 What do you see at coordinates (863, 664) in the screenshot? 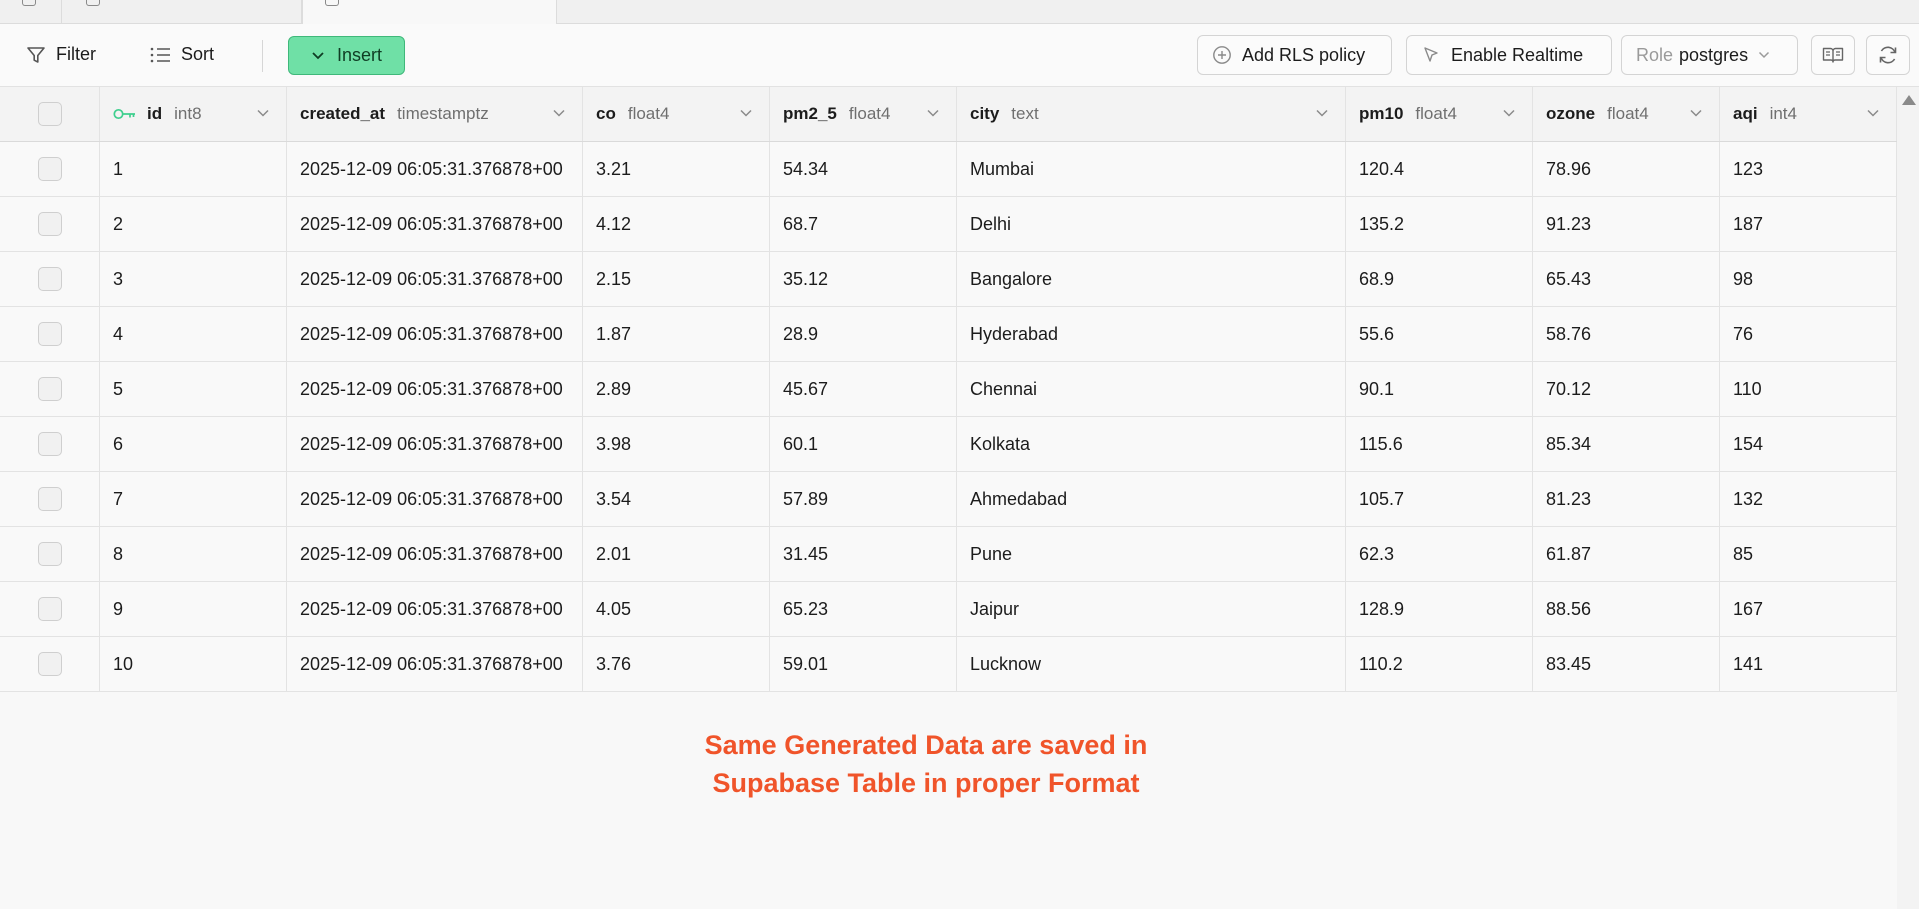
I see `cell-pm2-5: 59.01` at bounding box center [863, 664].